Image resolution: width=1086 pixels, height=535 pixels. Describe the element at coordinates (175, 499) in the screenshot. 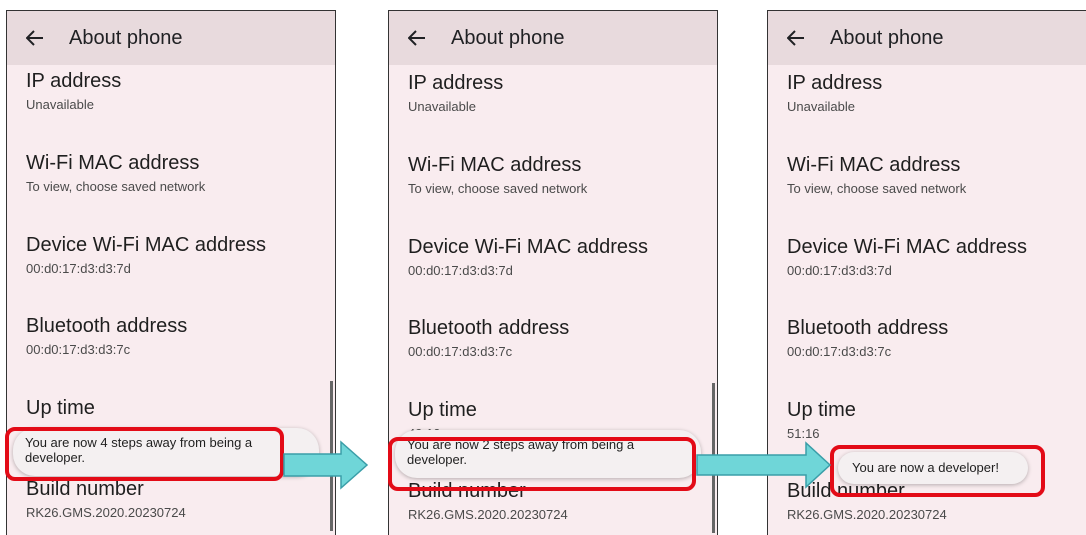

I see `pref-build-number: Build number RK26.GMS.2020.20230724` at that location.